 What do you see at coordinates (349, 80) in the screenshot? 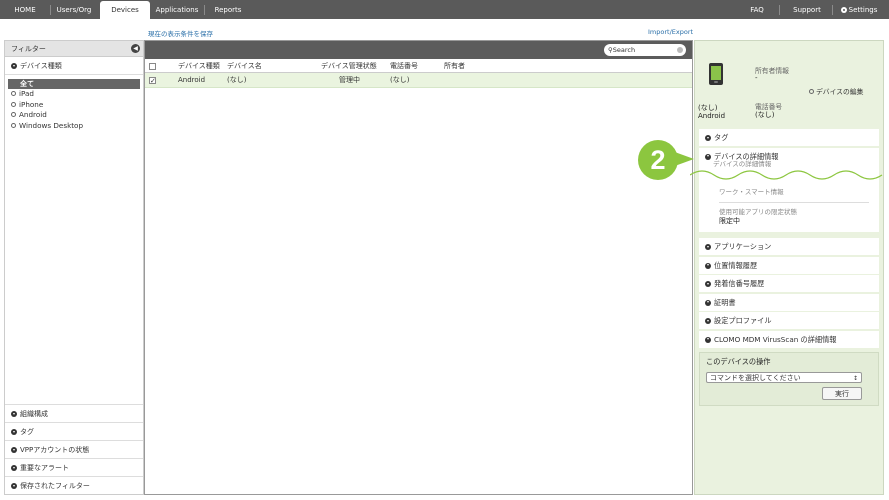
I see `cell-status: 管理中` at bounding box center [349, 80].